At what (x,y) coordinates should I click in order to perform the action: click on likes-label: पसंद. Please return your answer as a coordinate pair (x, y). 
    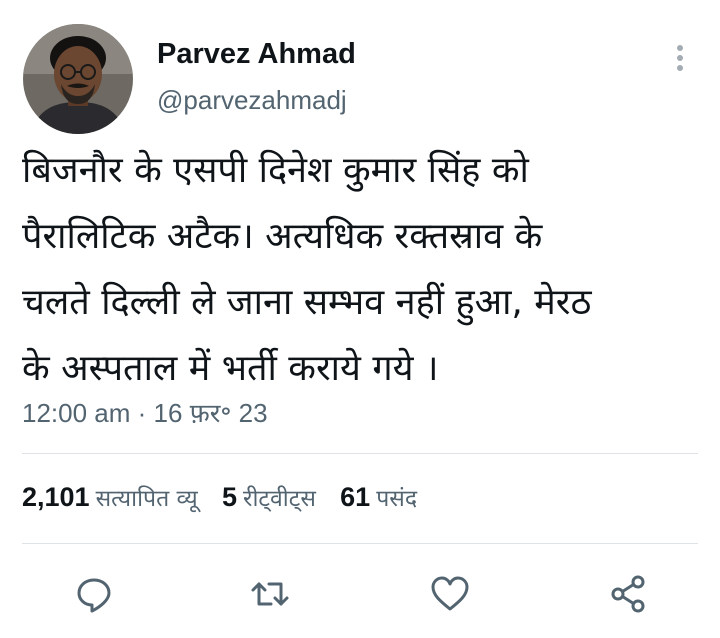
    Looking at the image, I should click on (397, 499).